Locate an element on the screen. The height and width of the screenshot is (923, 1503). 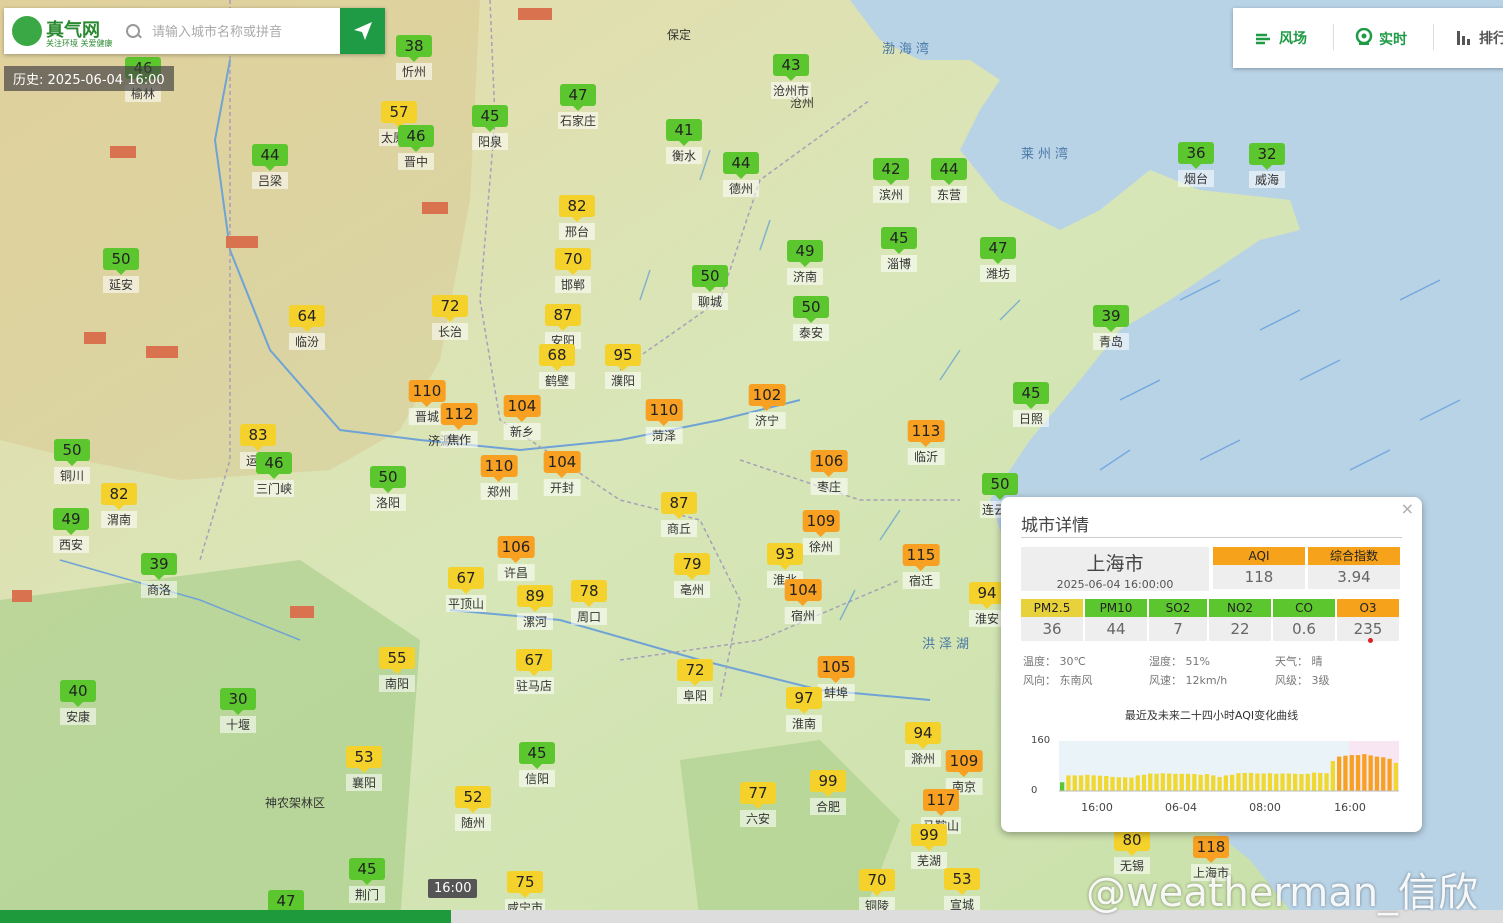
station-marker: 45 信阳 is located at coordinates (537, 764).